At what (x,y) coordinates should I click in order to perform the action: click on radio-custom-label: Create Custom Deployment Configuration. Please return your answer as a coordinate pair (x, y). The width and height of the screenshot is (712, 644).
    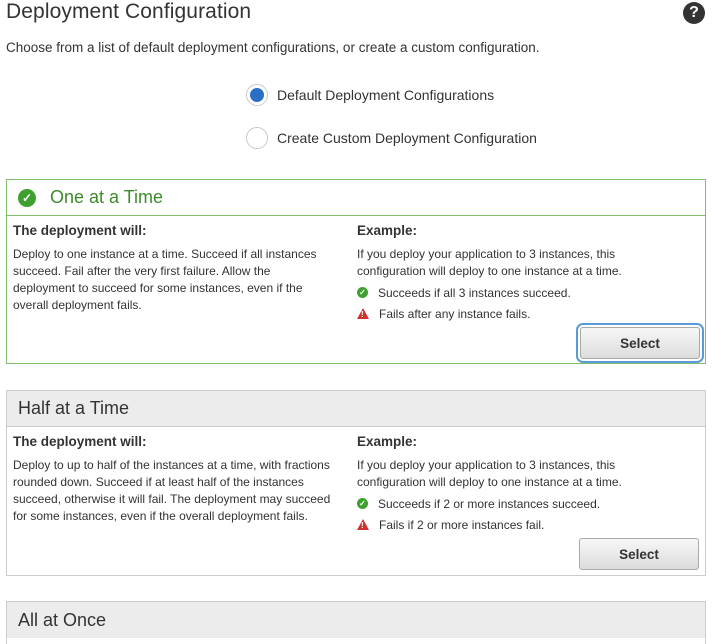
    Looking at the image, I should click on (407, 138).